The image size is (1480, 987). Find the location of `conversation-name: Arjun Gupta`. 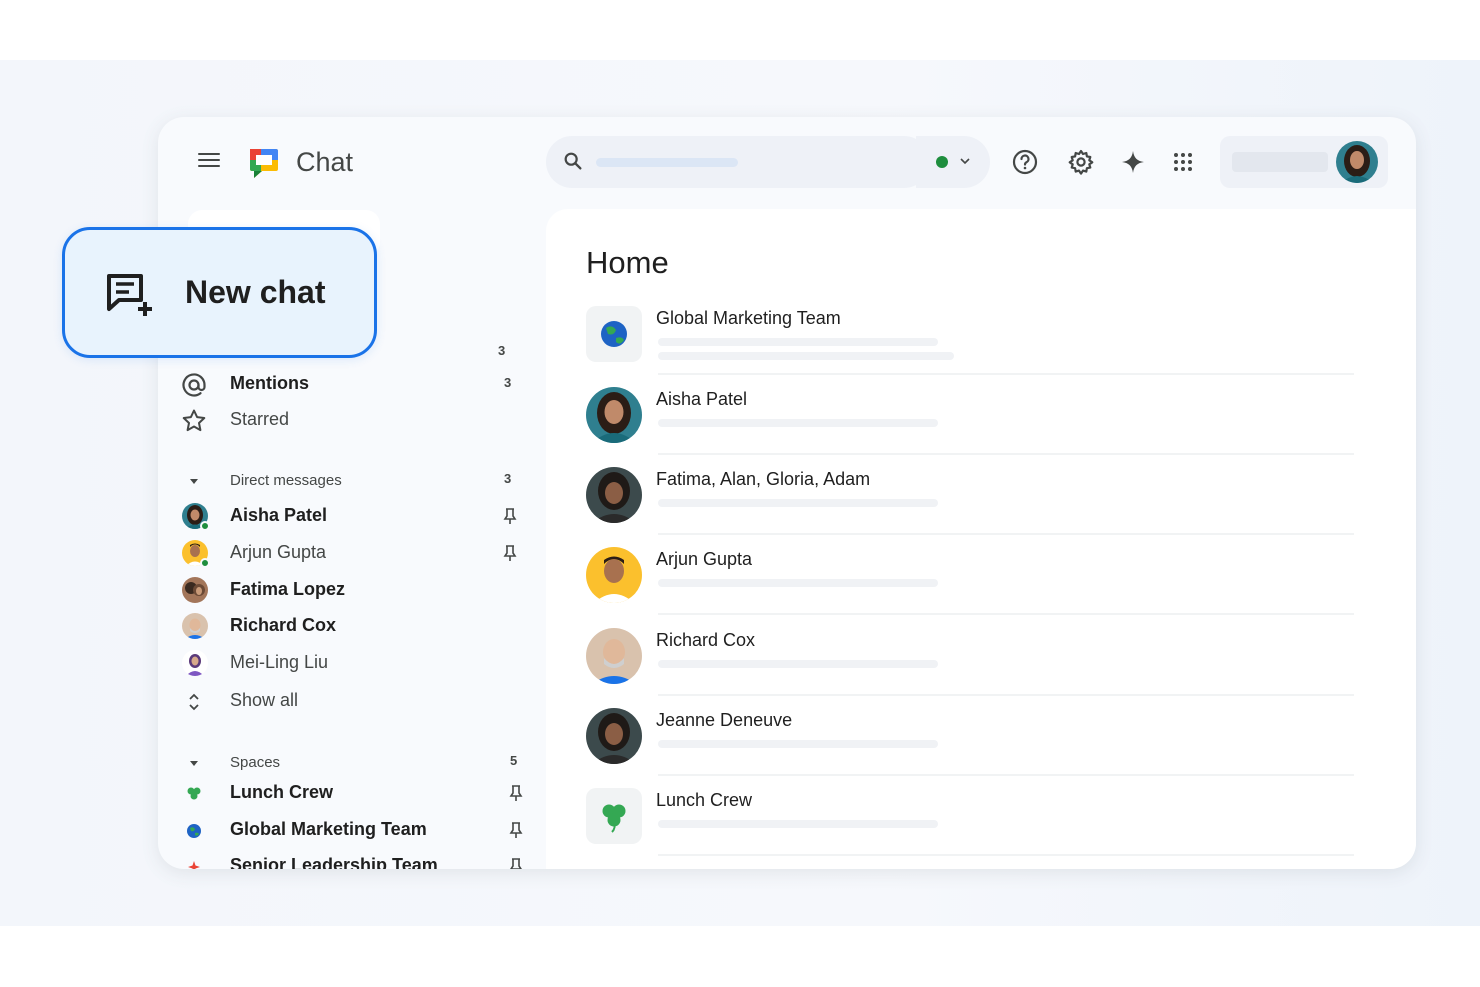

conversation-name: Arjun Gupta is located at coordinates (704, 559).